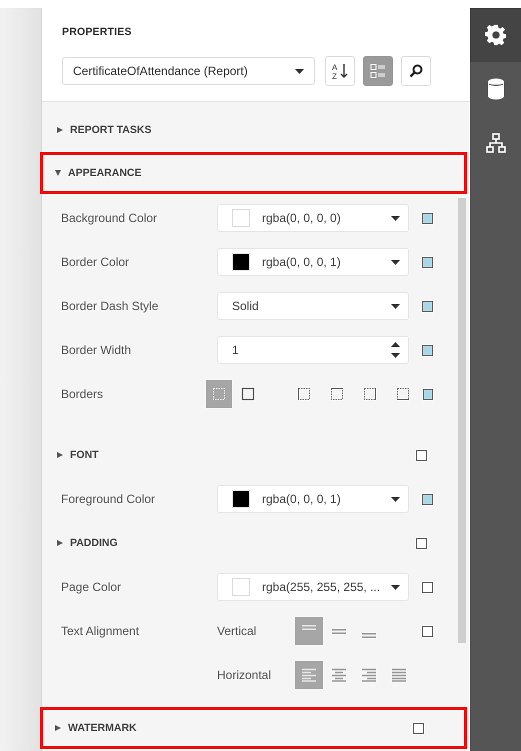 The width and height of the screenshot is (521, 751). I want to click on property-label: Borders, so click(82, 394).